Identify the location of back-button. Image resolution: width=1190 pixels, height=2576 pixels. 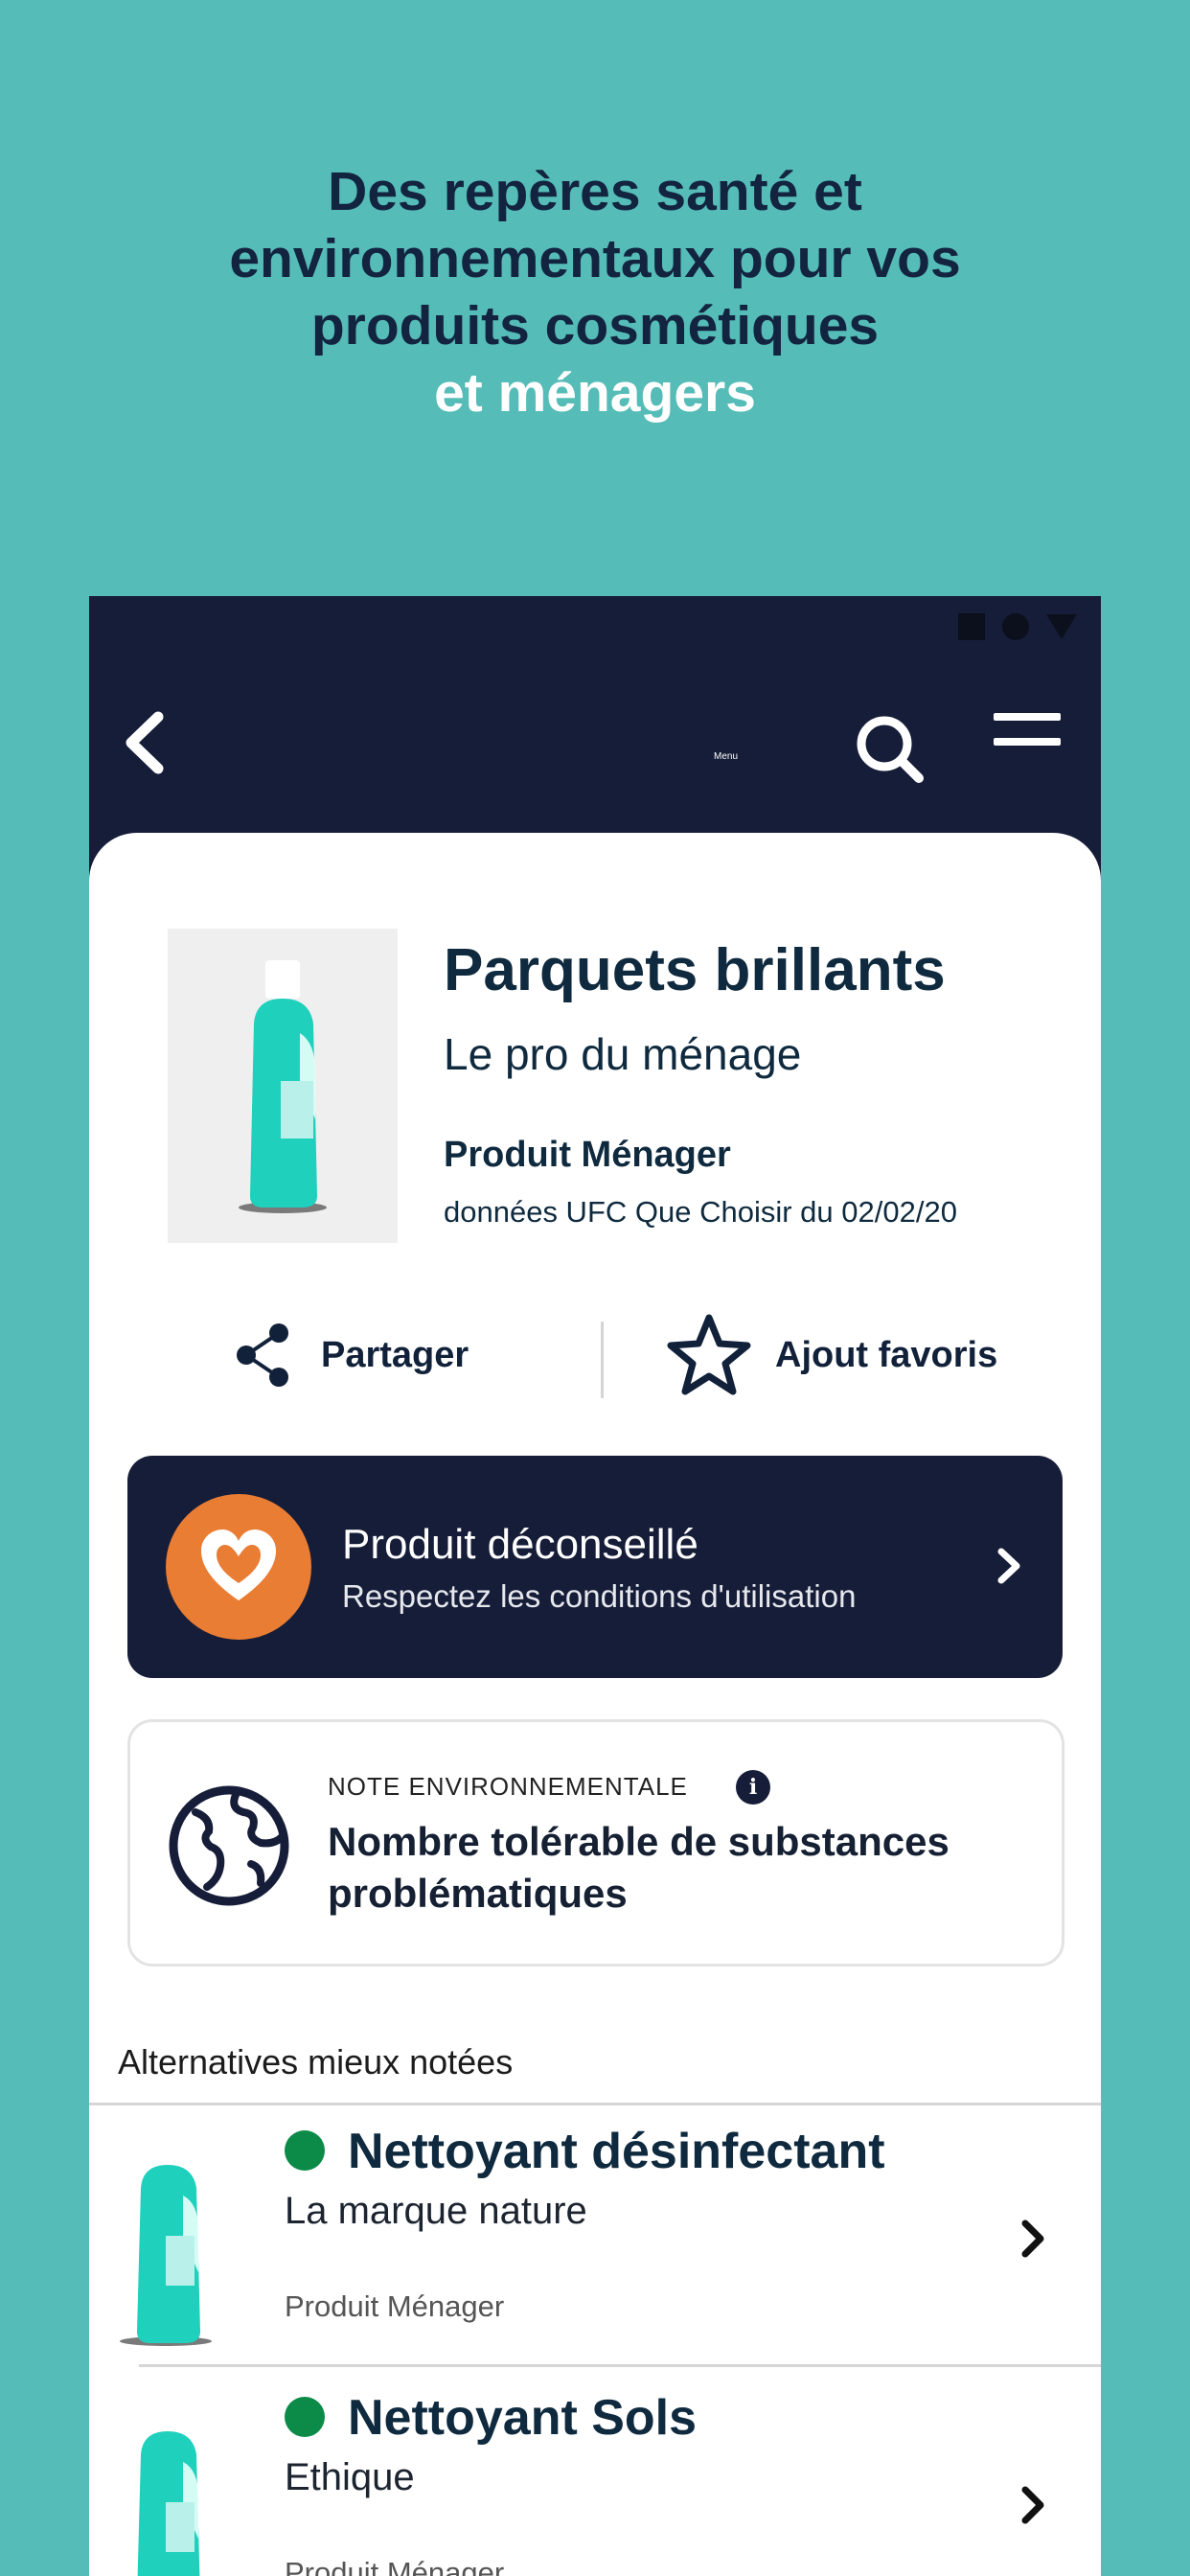
(147, 742).